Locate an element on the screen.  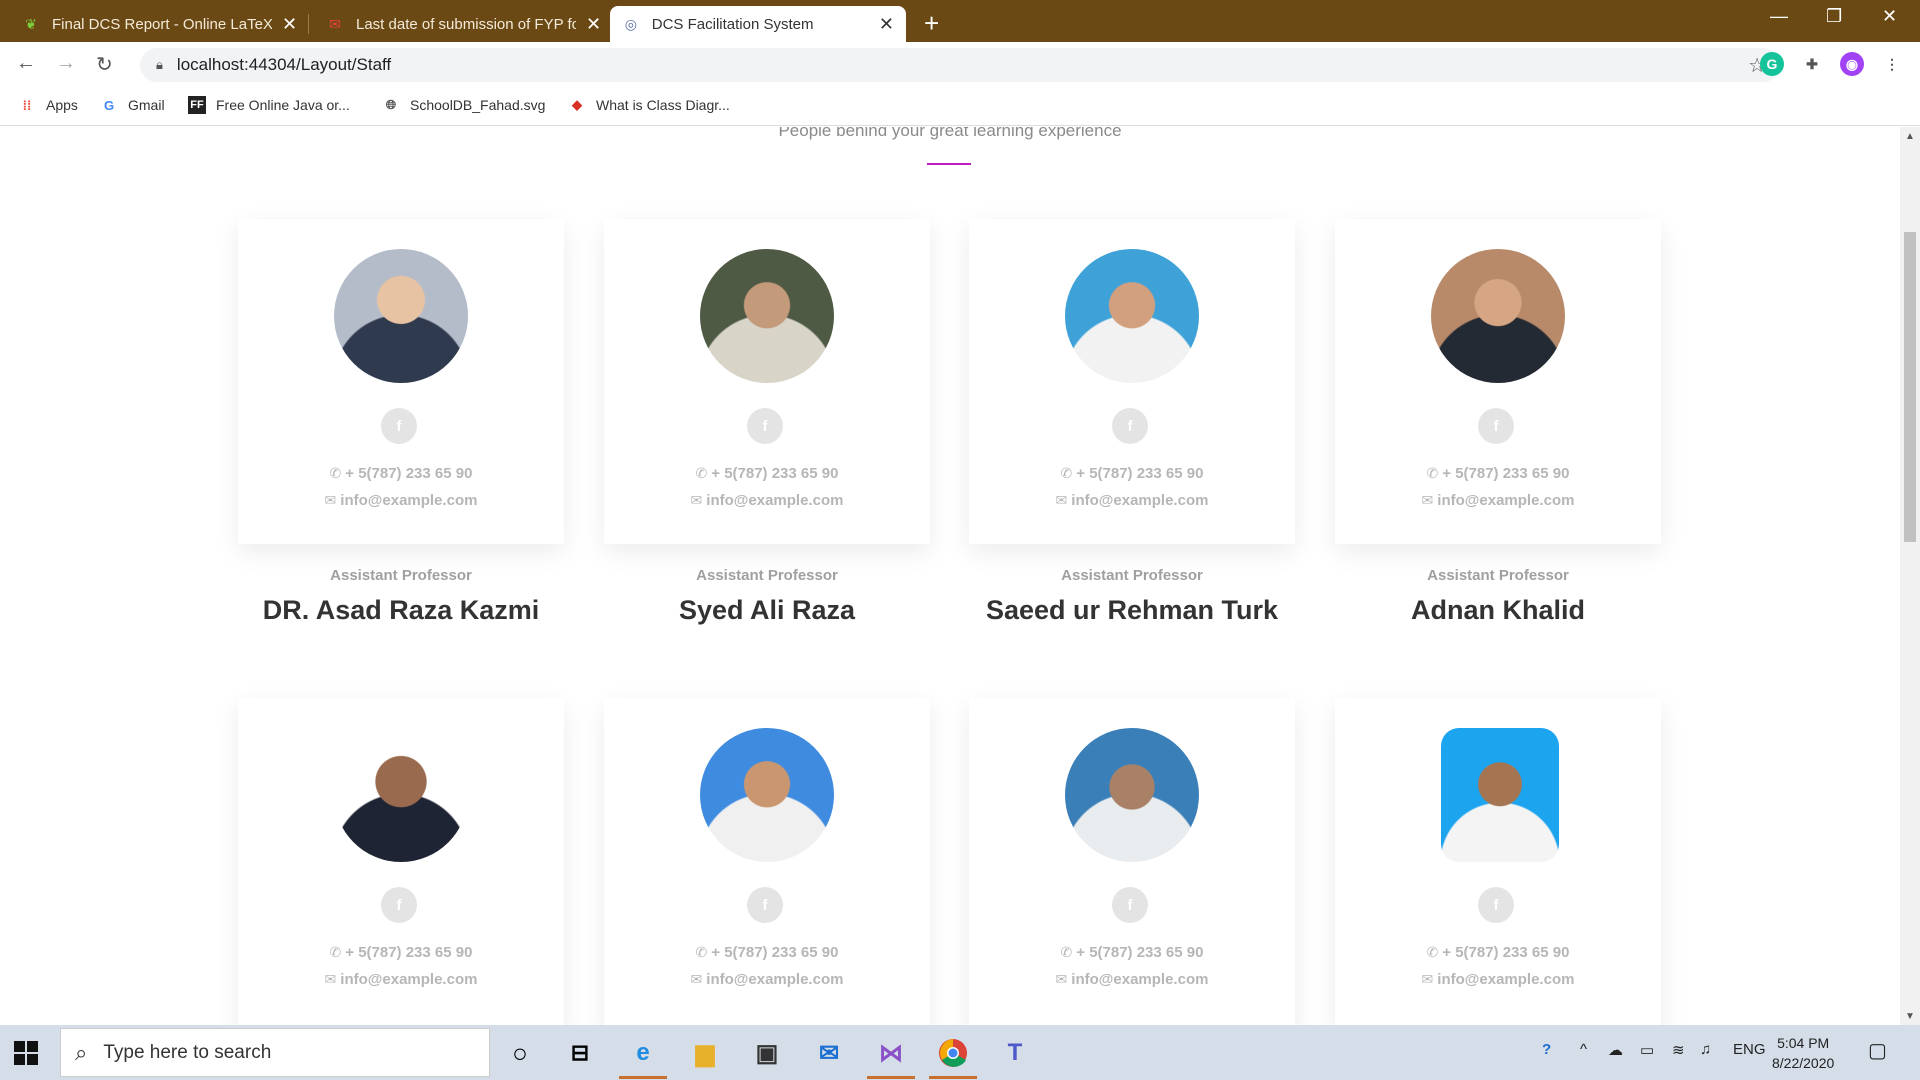
overleaf-icon: ❦ is located at coordinates (31, 23).